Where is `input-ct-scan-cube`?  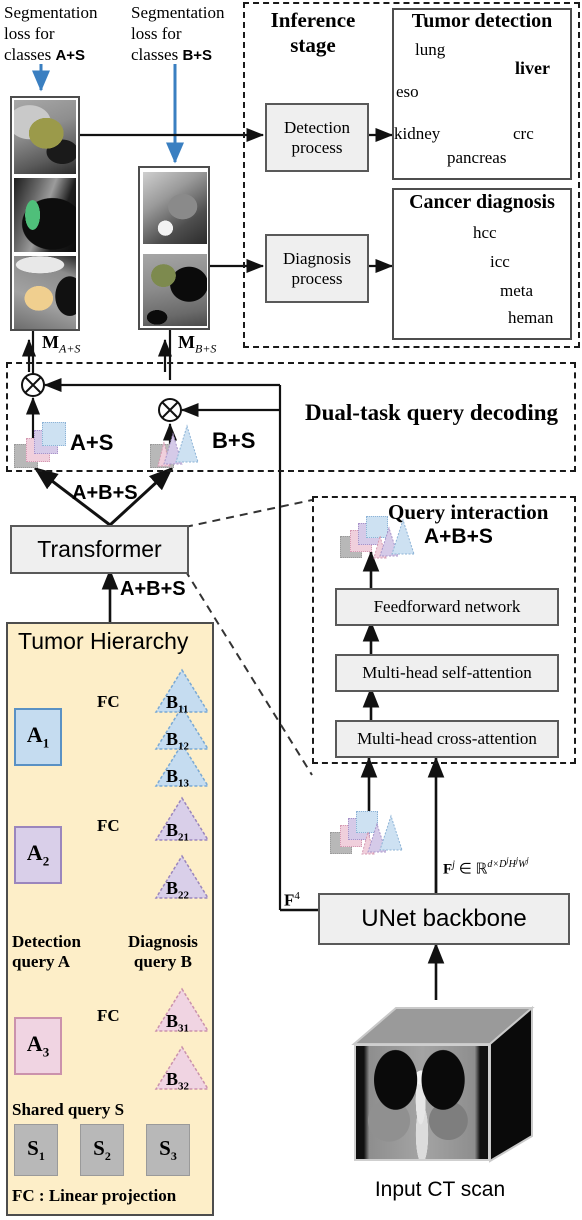
input-ct-scan-cube is located at coordinates (440, 1083).